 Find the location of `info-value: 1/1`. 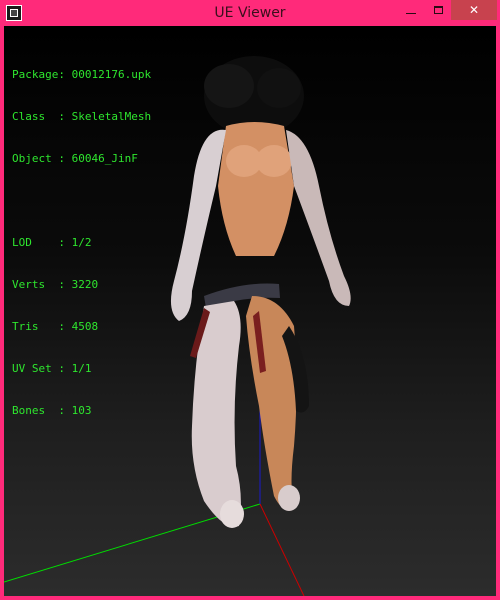

info-value: 1/1 is located at coordinates (81, 368).